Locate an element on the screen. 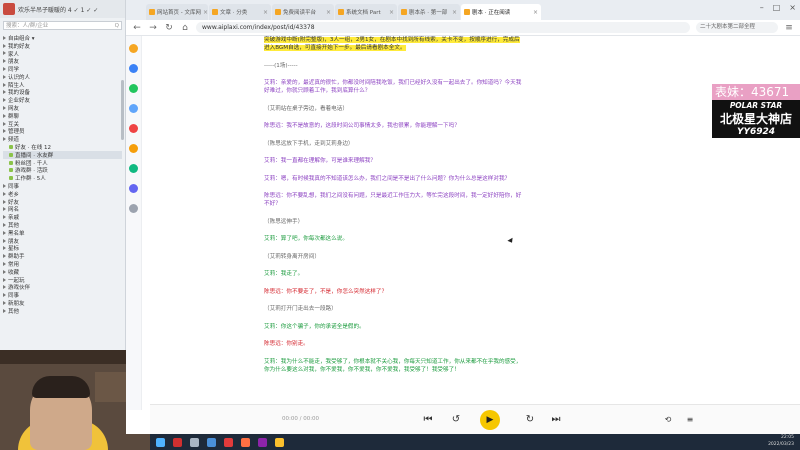  refresh-icon: ↻ is located at coordinates (169, 28).